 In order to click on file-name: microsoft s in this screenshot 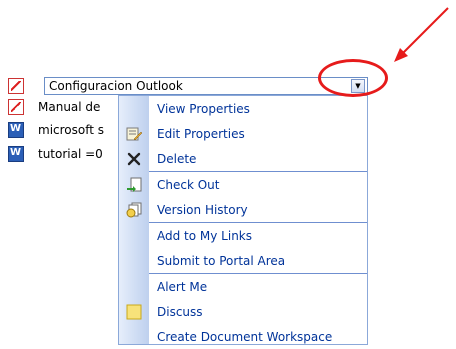, I will do `click(74, 130)`.